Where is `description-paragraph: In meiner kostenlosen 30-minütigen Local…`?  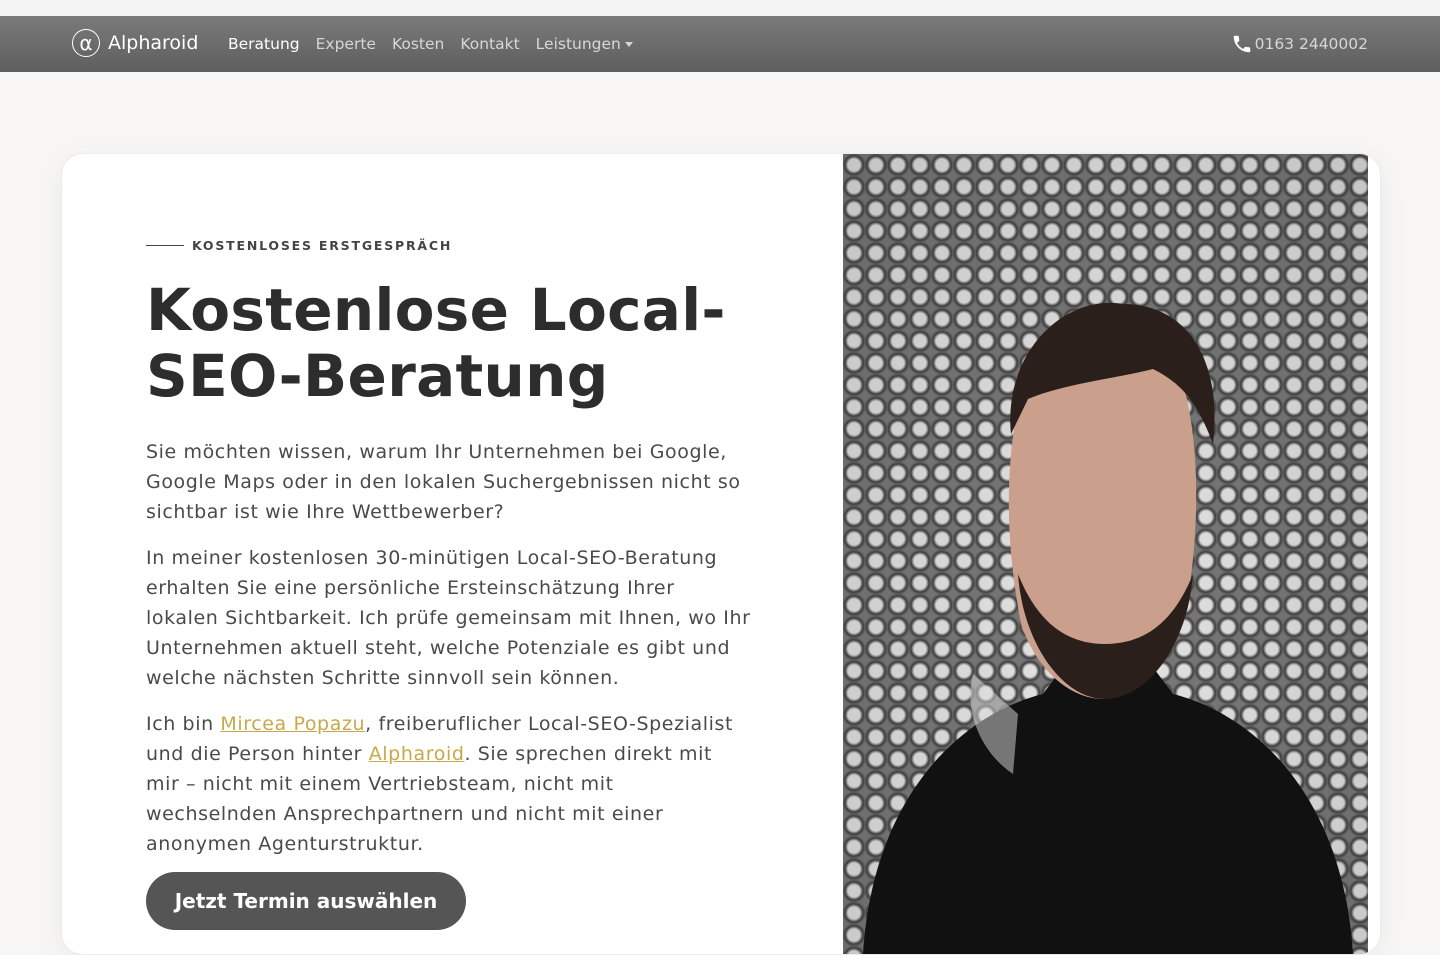
description-paragraph: In meiner kostenlosen 30-minütigen Local… is located at coordinates (448, 618).